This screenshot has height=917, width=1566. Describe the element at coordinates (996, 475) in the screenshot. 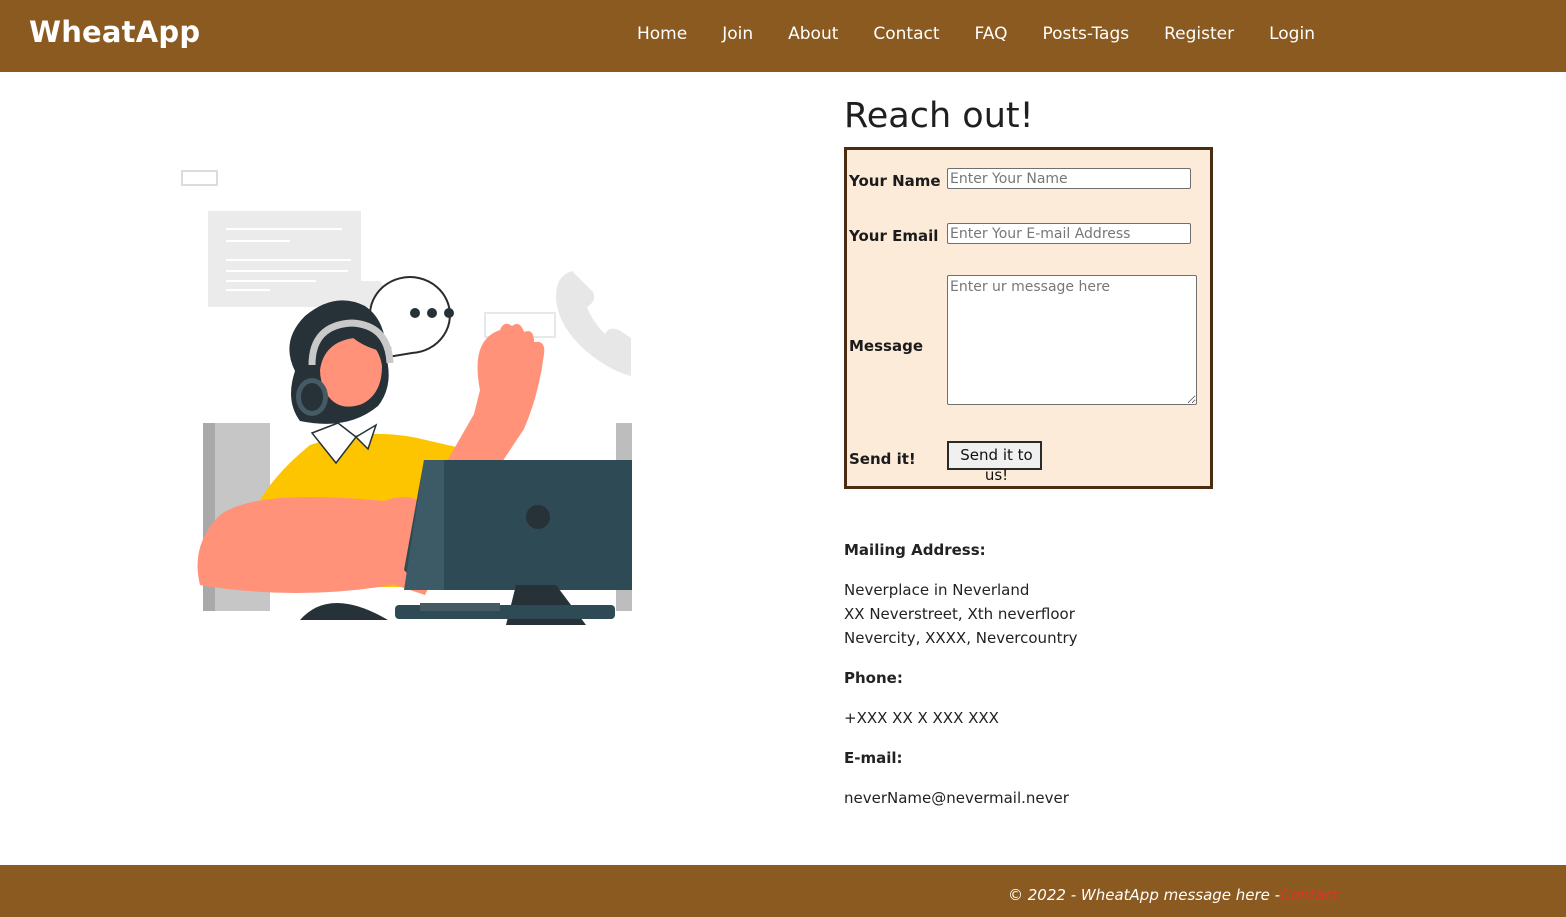

I see `send-button-line2: us!` at that location.